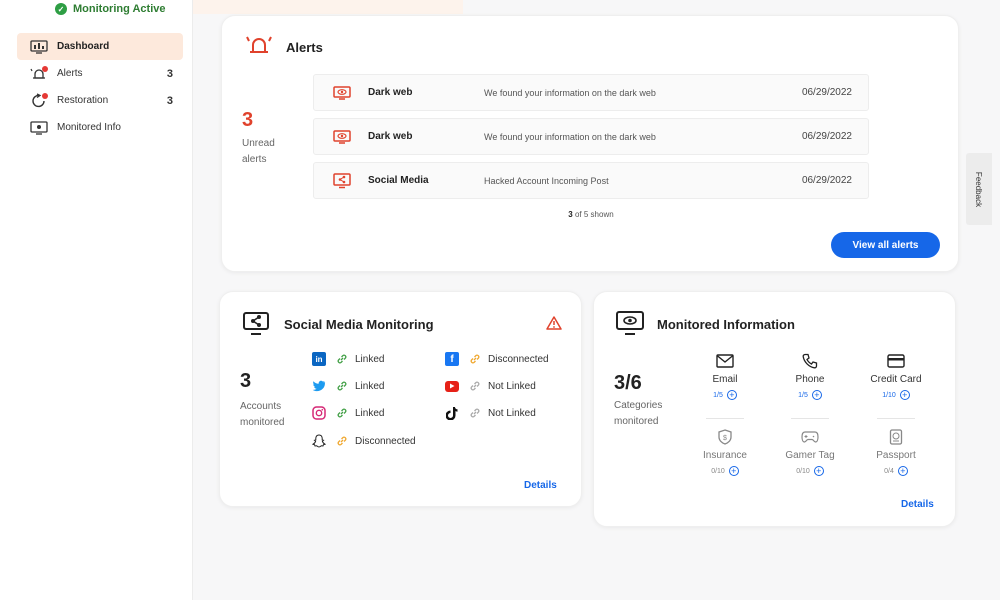 Image resolution: width=1000 pixels, height=600 pixels. Describe the element at coordinates (810, 379) in the screenshot. I see `info-label: Phone` at that location.